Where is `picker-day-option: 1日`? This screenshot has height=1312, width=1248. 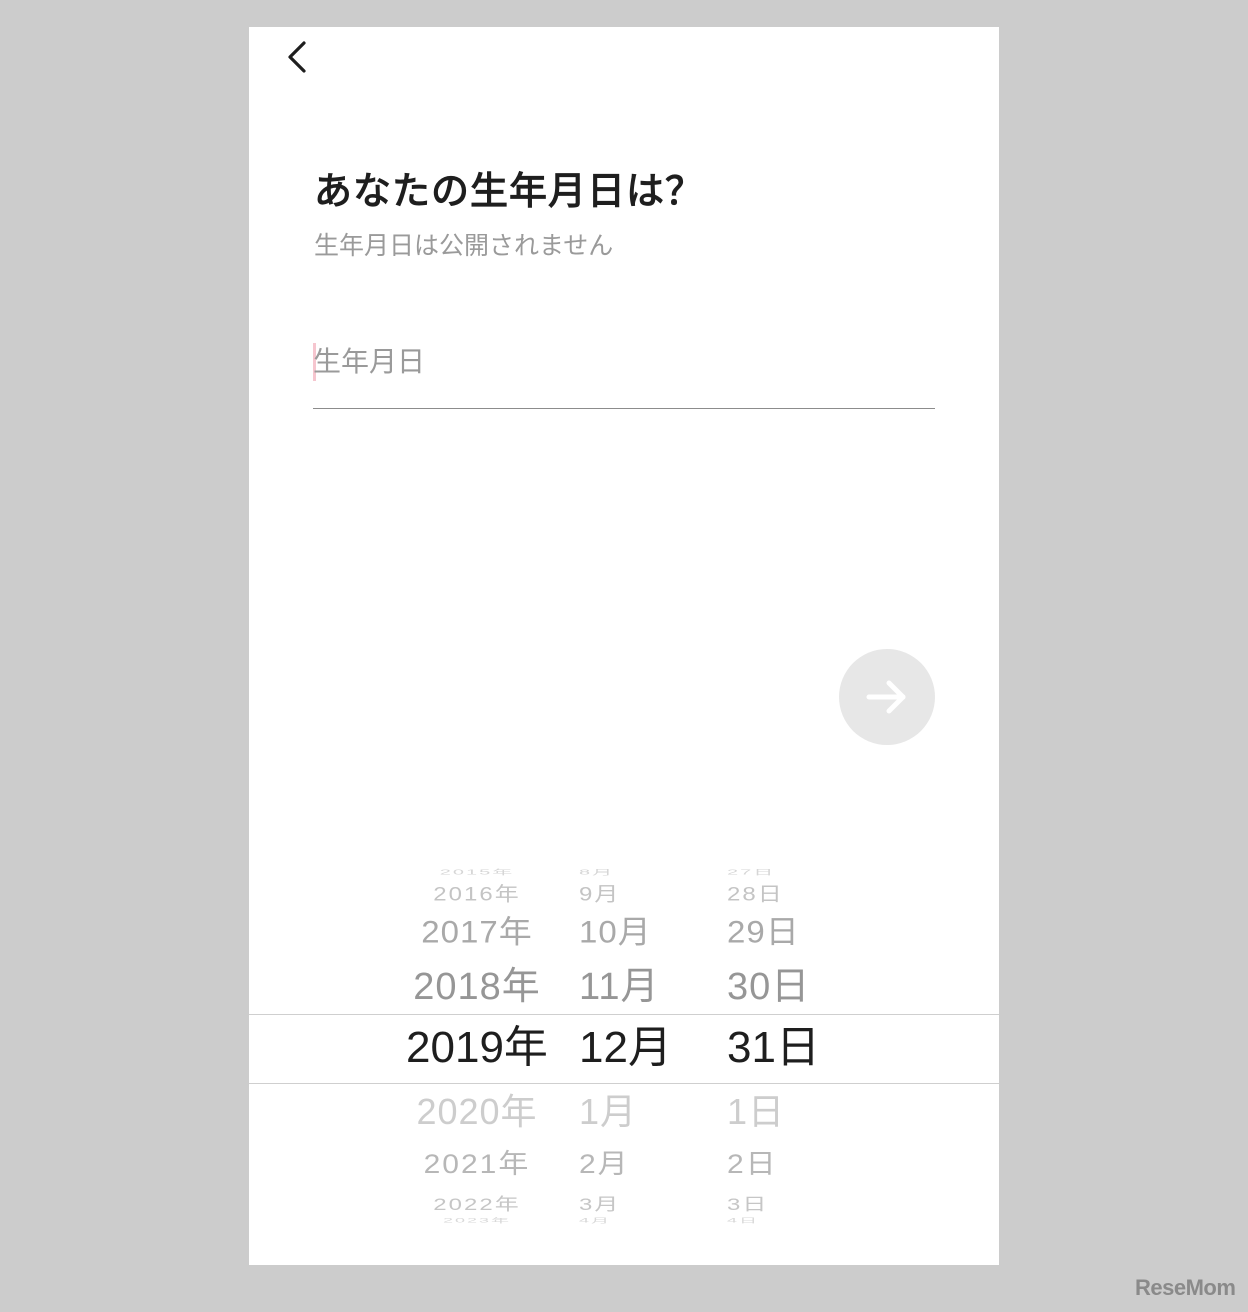 picker-day-option: 1日 is located at coordinates (782, 1112).